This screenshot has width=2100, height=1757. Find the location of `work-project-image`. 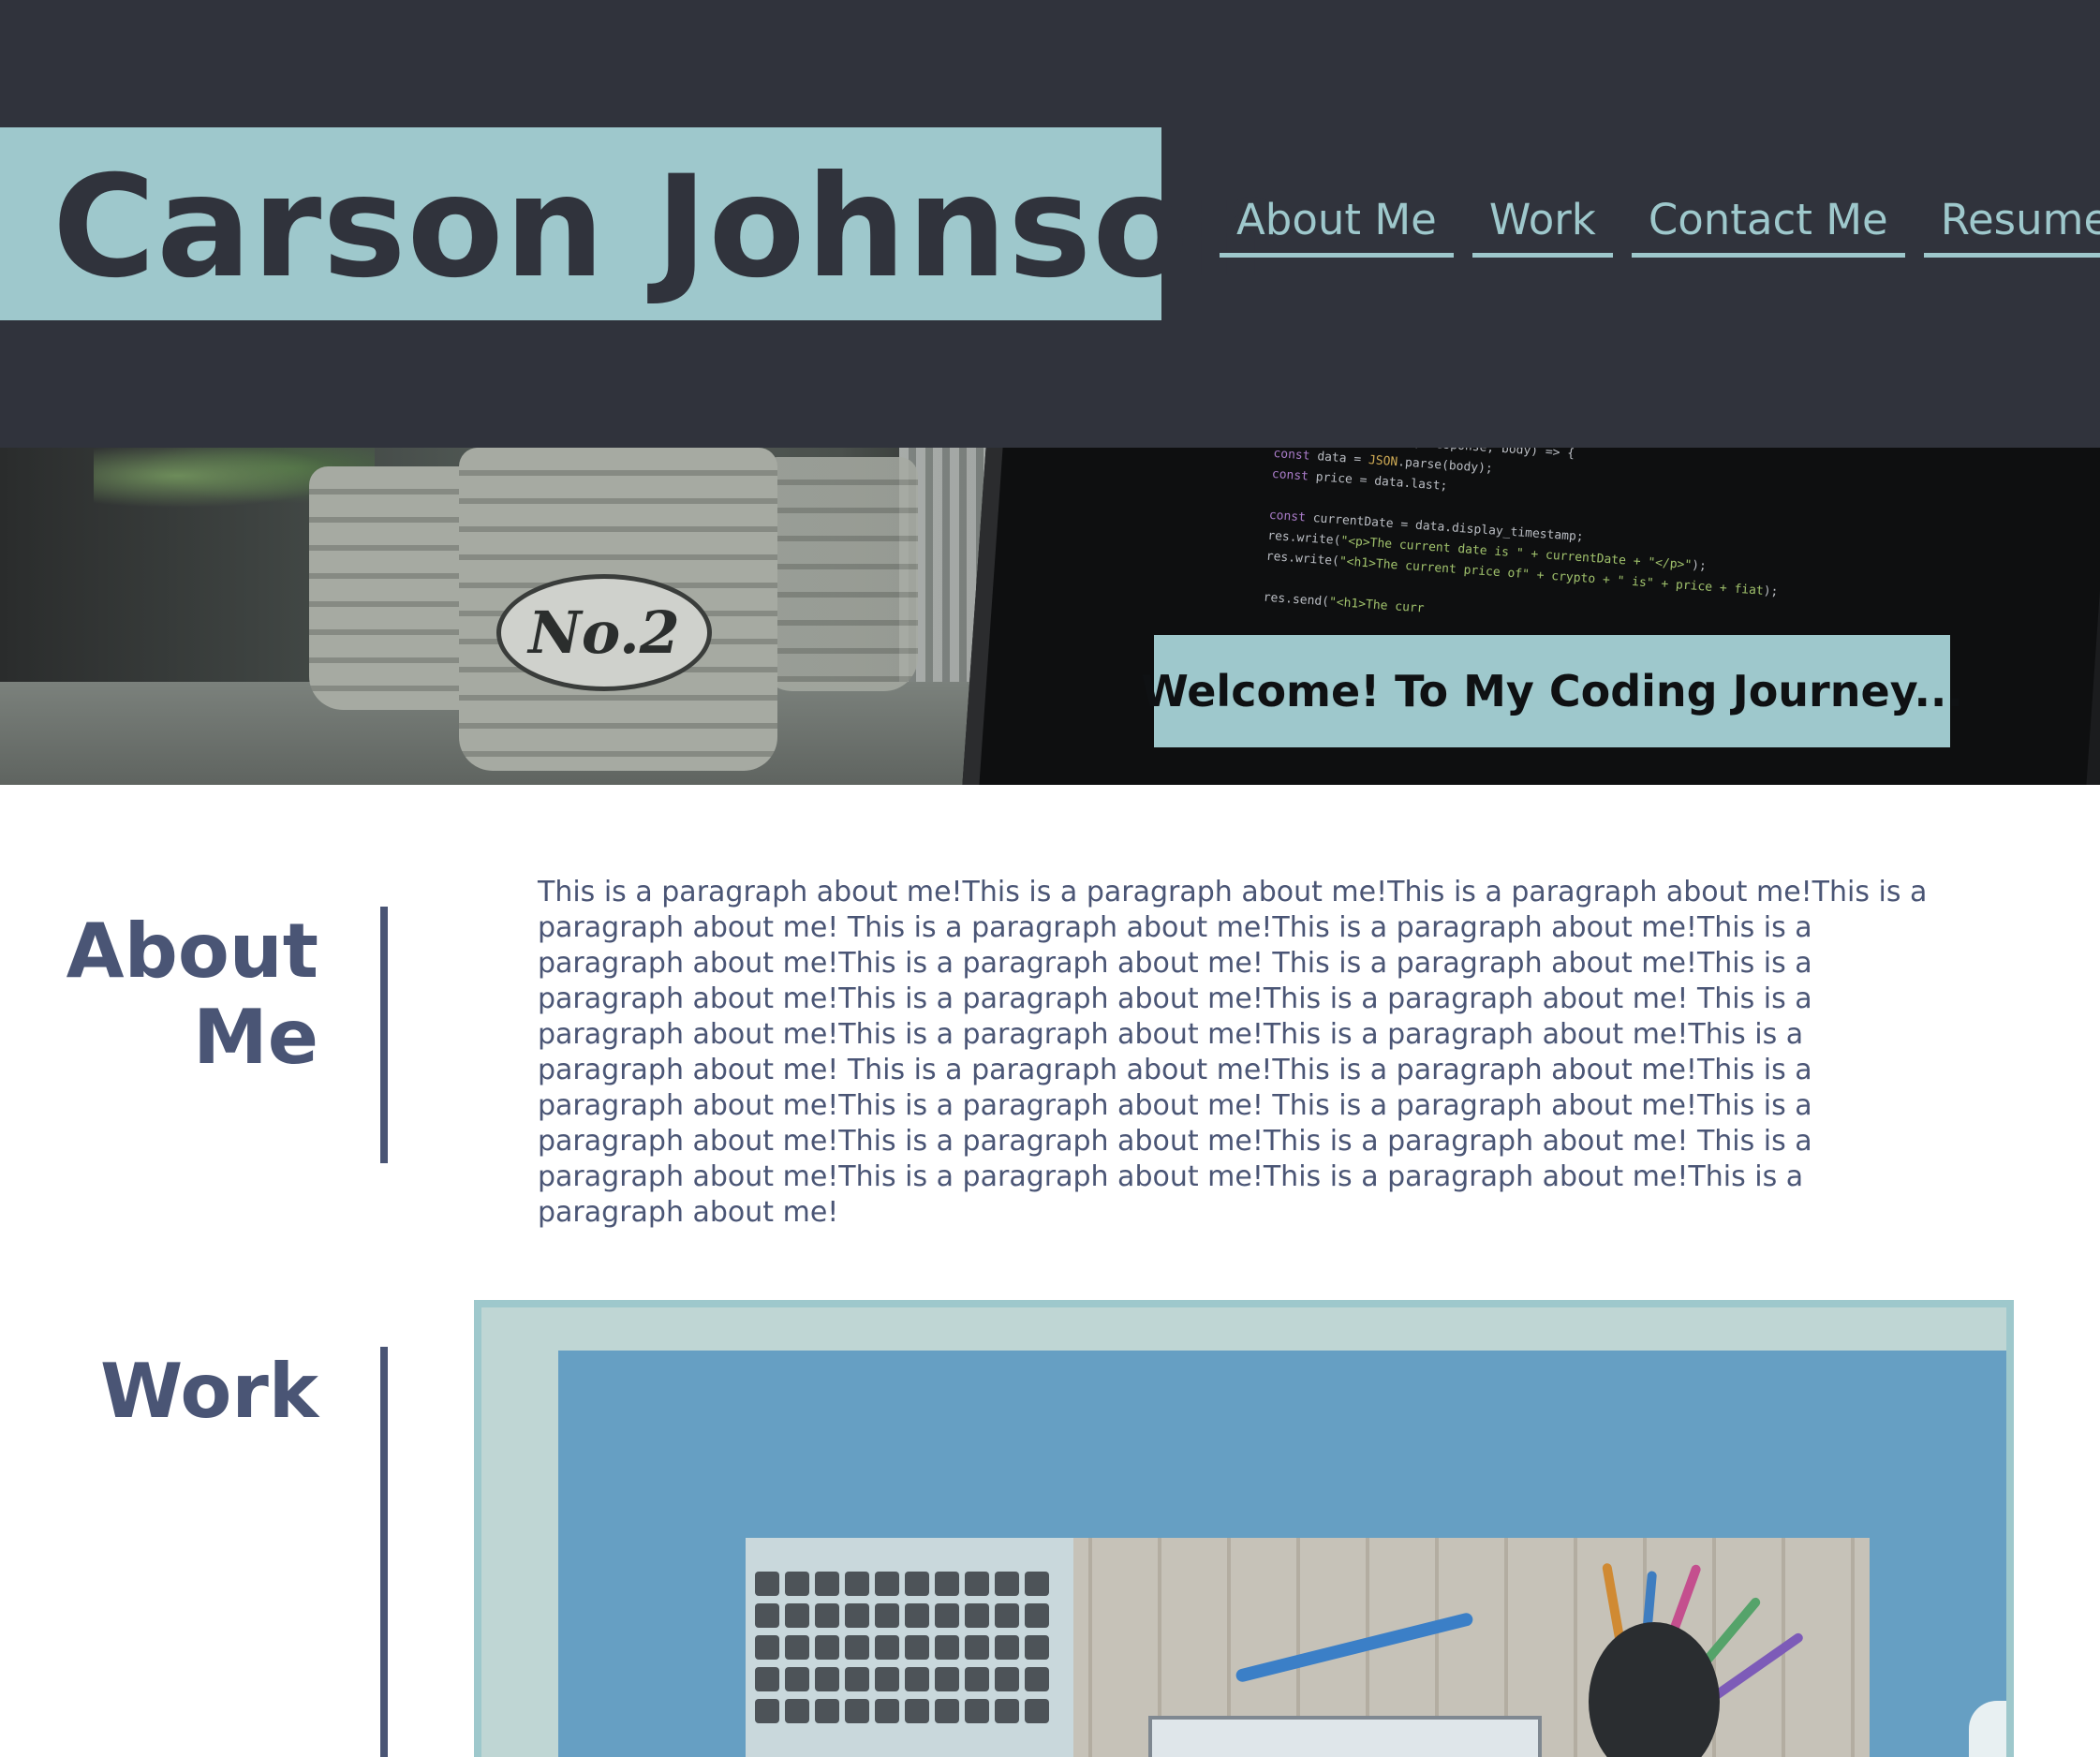

work-project-image is located at coordinates (1308, 1647).